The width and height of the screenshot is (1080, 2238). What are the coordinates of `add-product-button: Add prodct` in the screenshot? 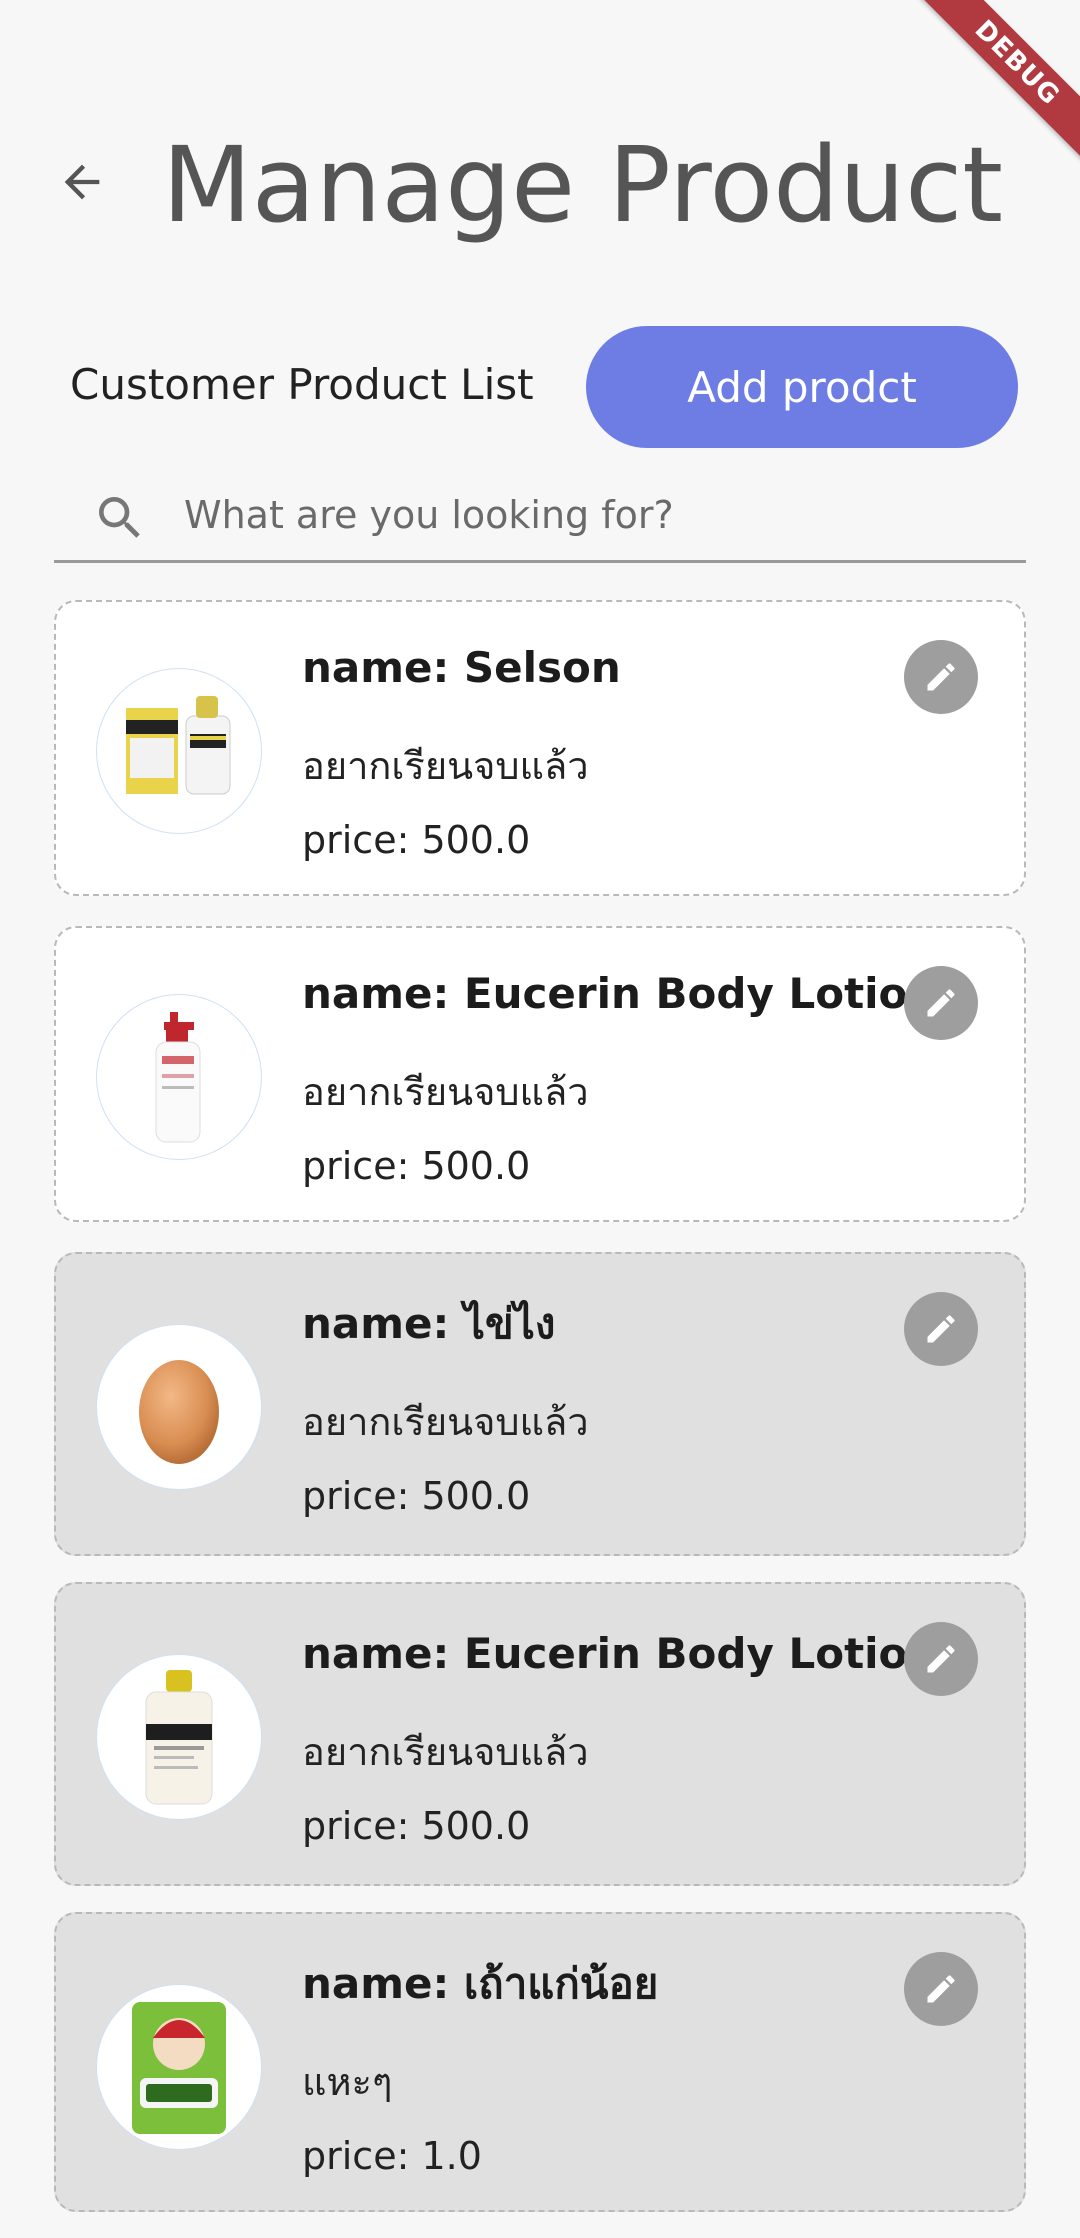 It's located at (802, 387).